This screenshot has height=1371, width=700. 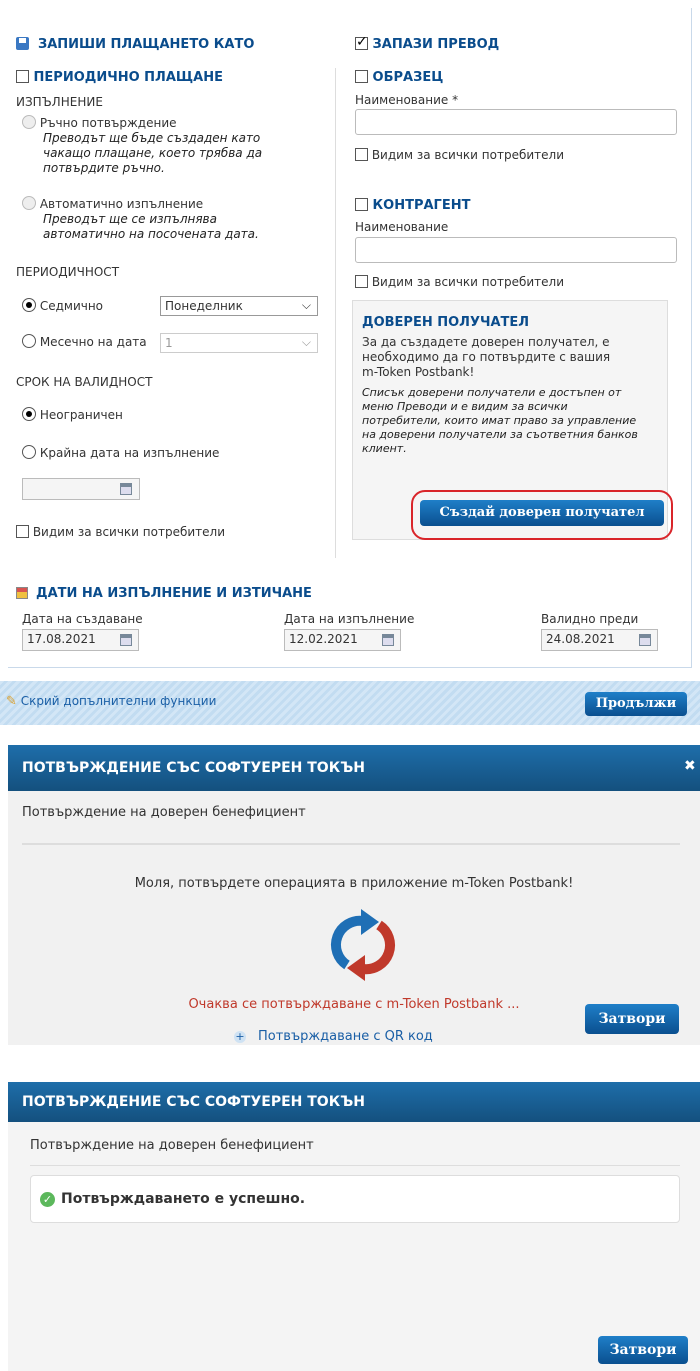 I want to click on unlimited-radio: Неограничен, so click(x=72, y=414).